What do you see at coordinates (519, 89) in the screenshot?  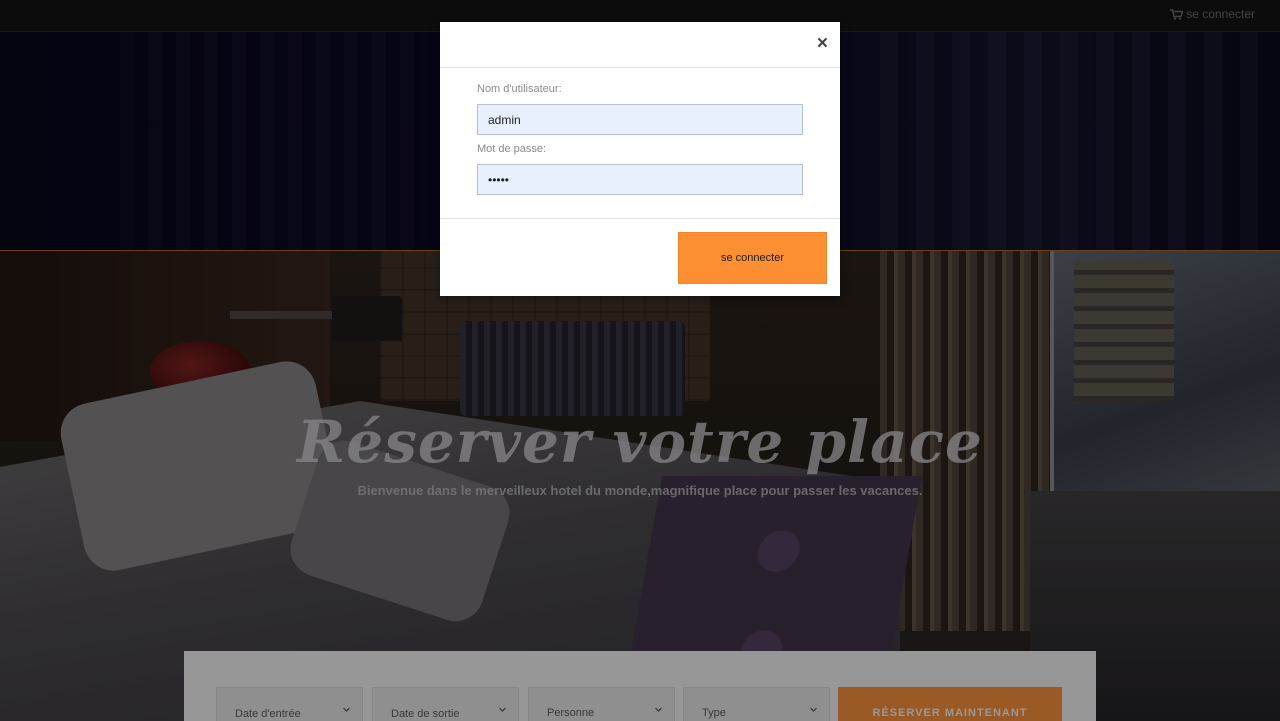 I see `username-label: Nom d'utilisateur:` at bounding box center [519, 89].